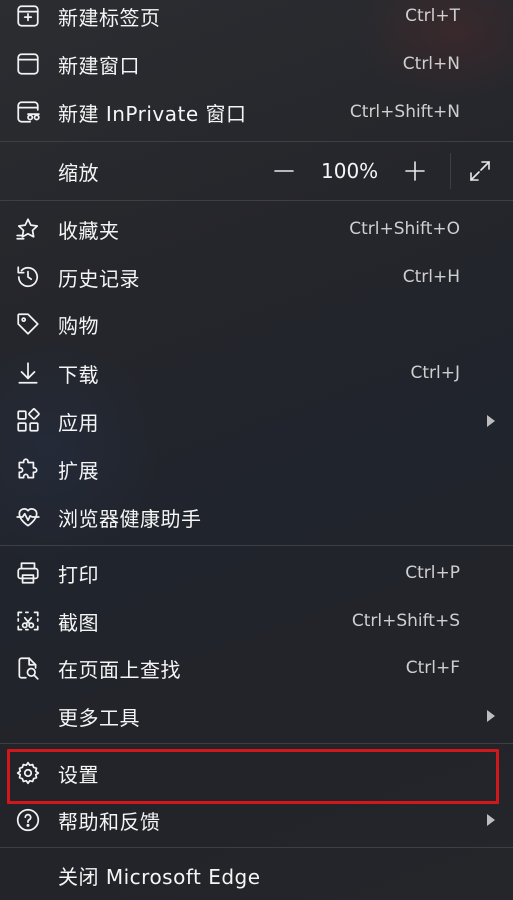  Describe the element at coordinates (431, 64) in the screenshot. I see `menu-shortcut: Ctrl+N` at that location.